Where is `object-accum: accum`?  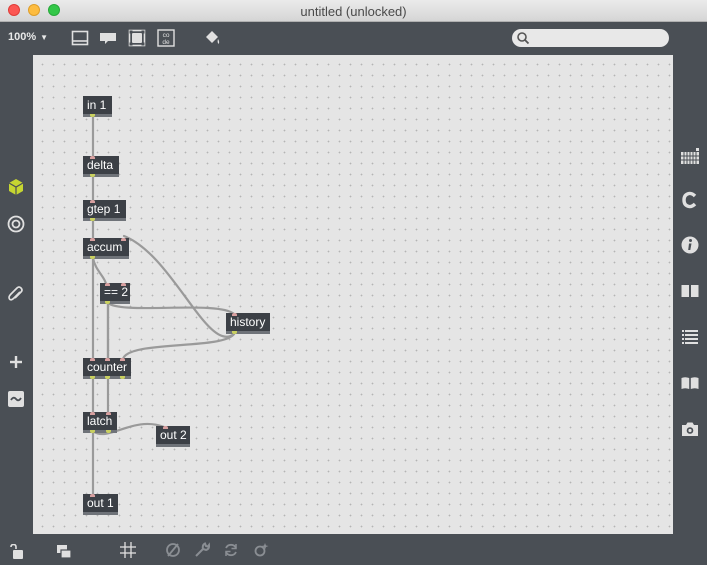 object-accum: accum is located at coordinates (106, 248).